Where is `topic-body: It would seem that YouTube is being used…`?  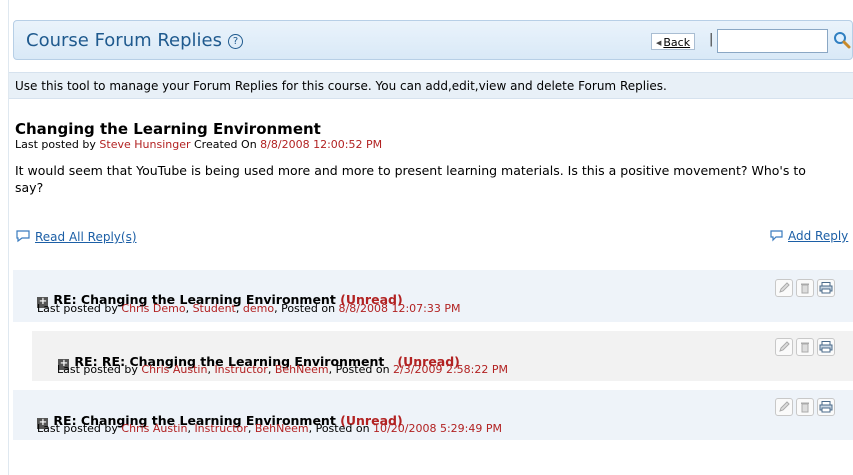 topic-body: It would seem that YouTube is being used… is located at coordinates (410, 179).